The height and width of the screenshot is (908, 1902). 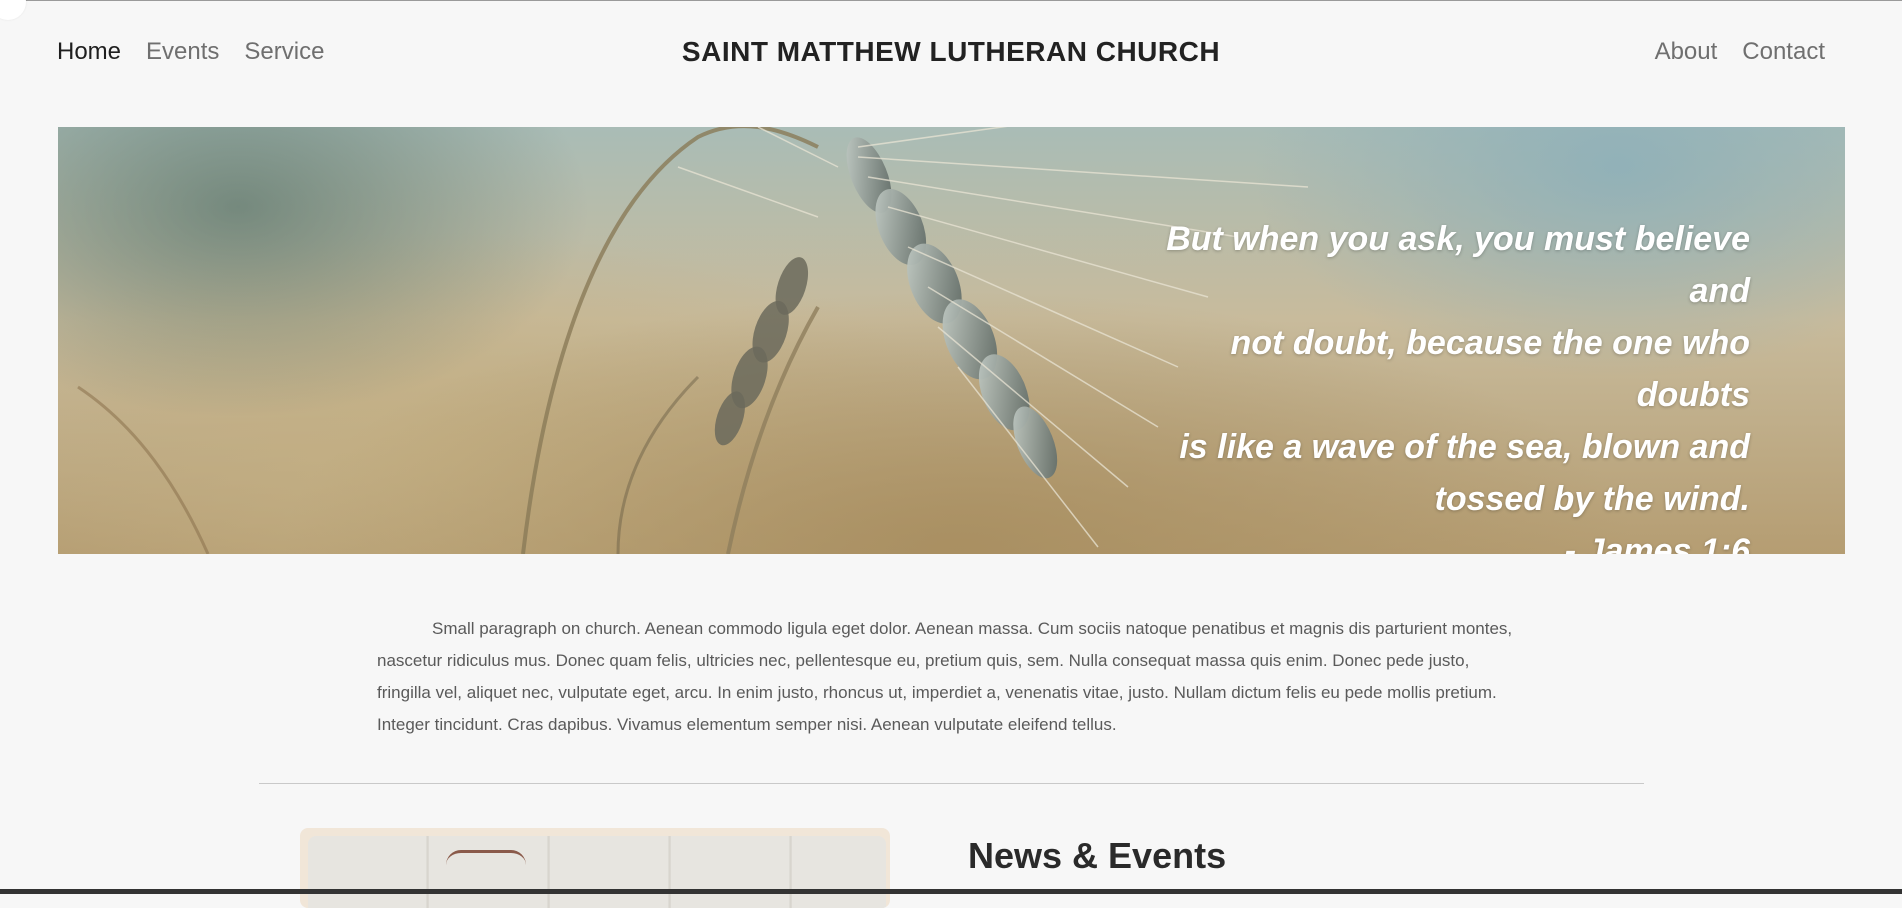 I want to click on nav-about-link: About, so click(x=1686, y=52).